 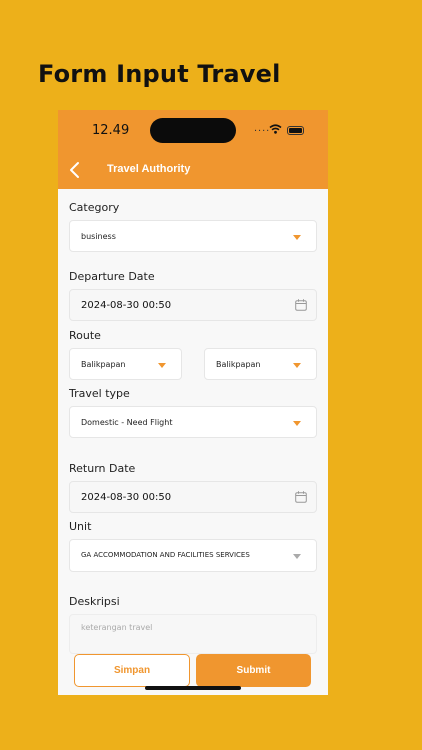 I want to click on departure-date-value: 2024-08-30 00:50, so click(x=126, y=305).